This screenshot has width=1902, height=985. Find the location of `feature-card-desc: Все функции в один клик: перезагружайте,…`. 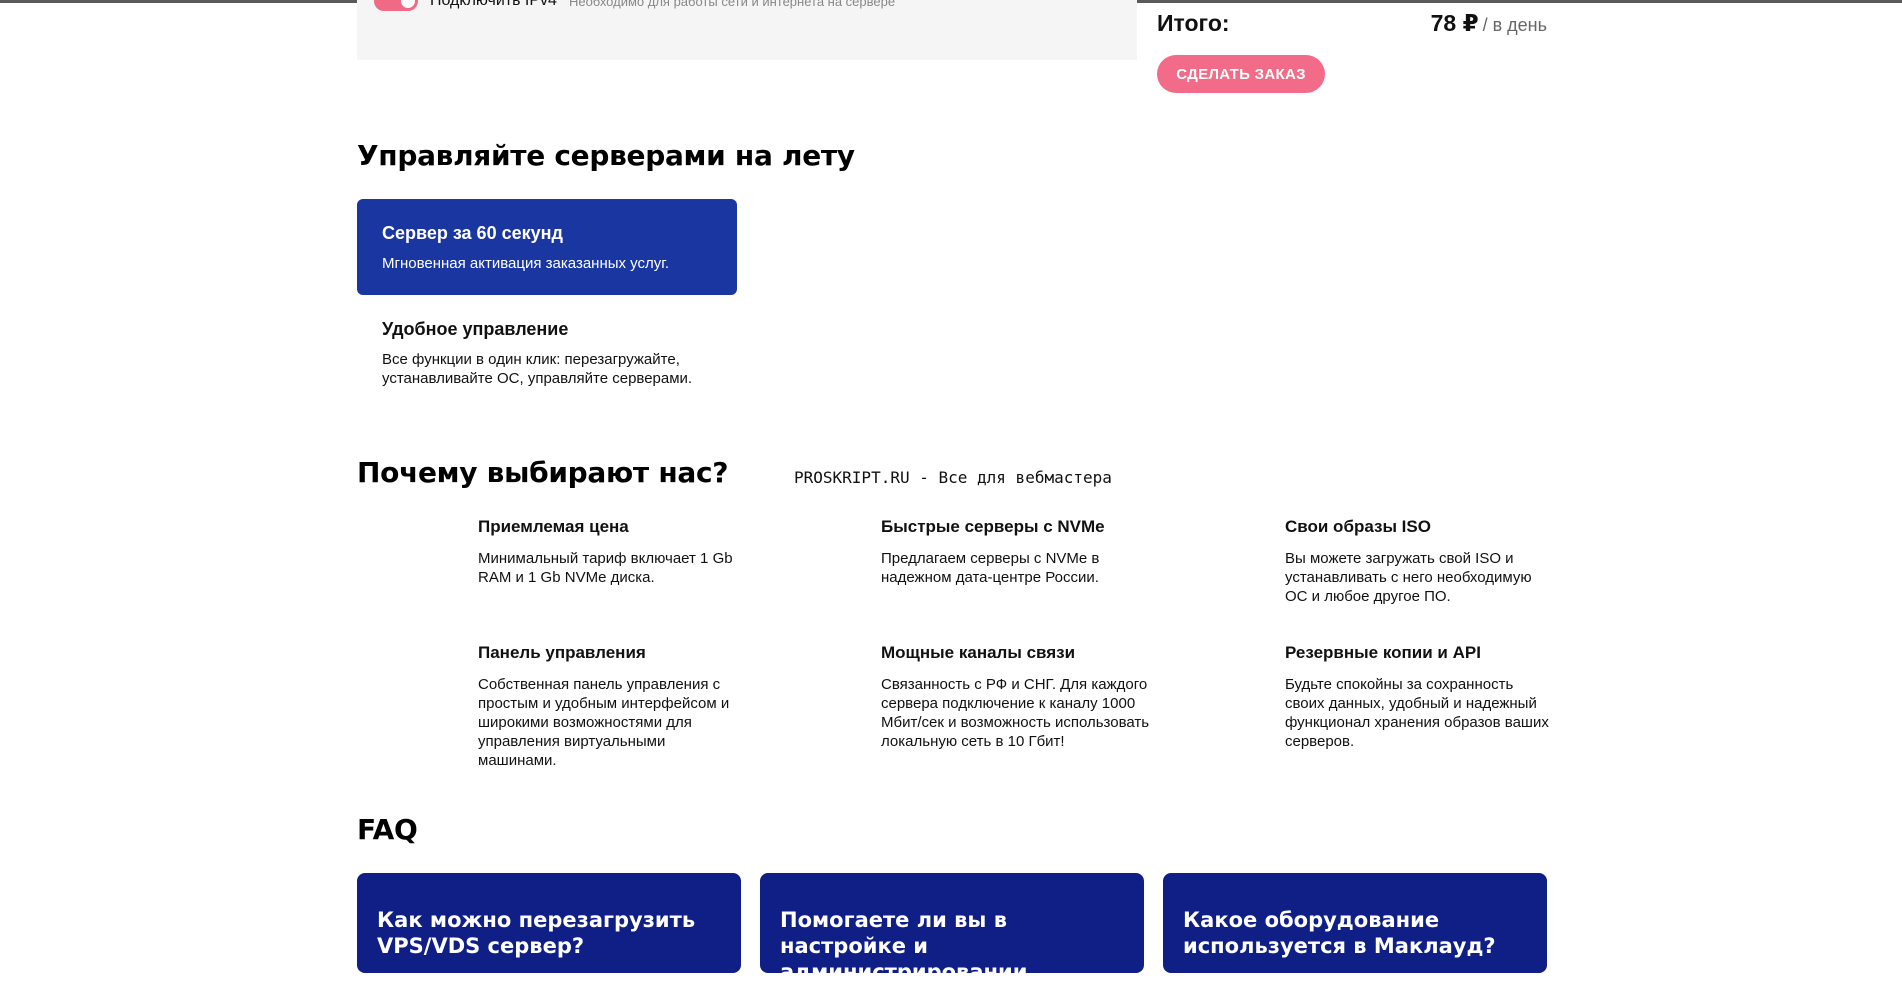

feature-card-desc: Все функции в один клик: перезагружайте,… is located at coordinates (537, 369).